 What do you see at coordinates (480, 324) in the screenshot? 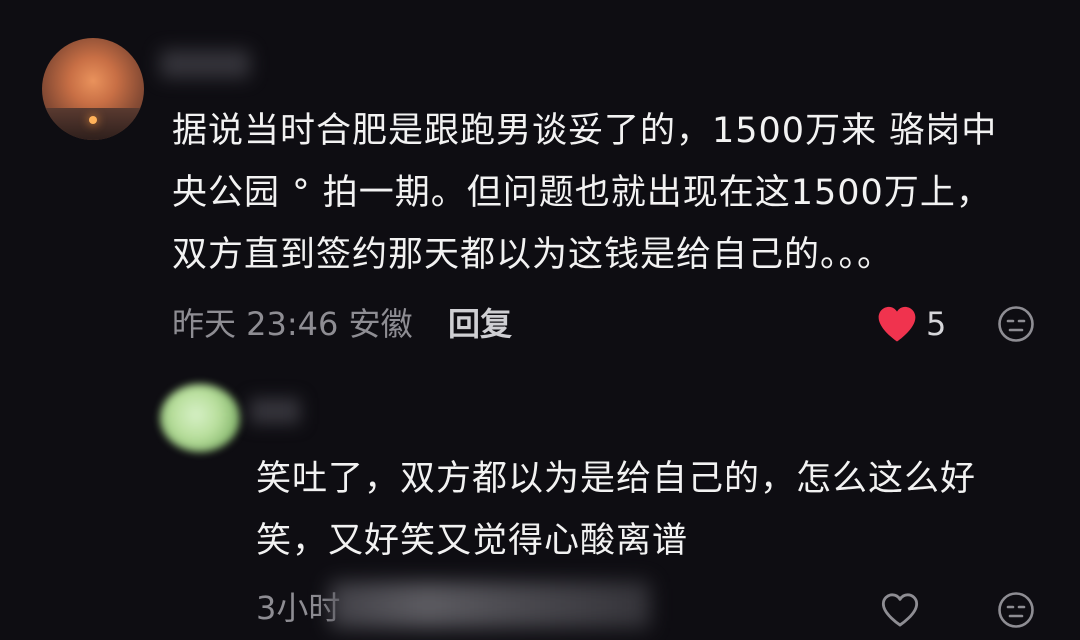
I see `reply-button: 回复` at bounding box center [480, 324].